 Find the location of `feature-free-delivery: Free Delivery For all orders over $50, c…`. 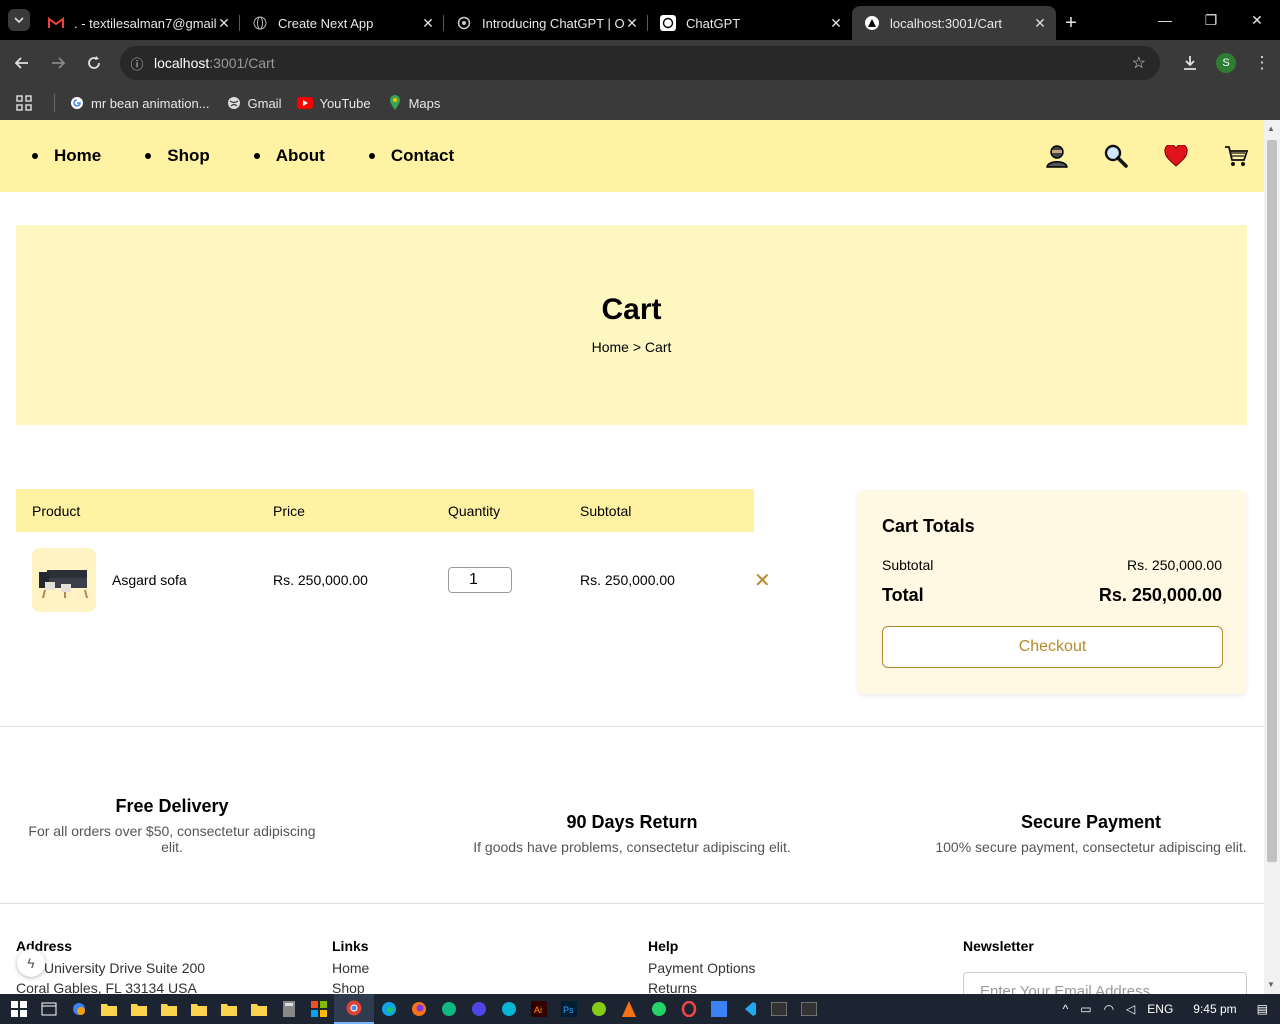

feature-free-delivery: Free Delivery For all orders over $50, c… is located at coordinates (172, 825).